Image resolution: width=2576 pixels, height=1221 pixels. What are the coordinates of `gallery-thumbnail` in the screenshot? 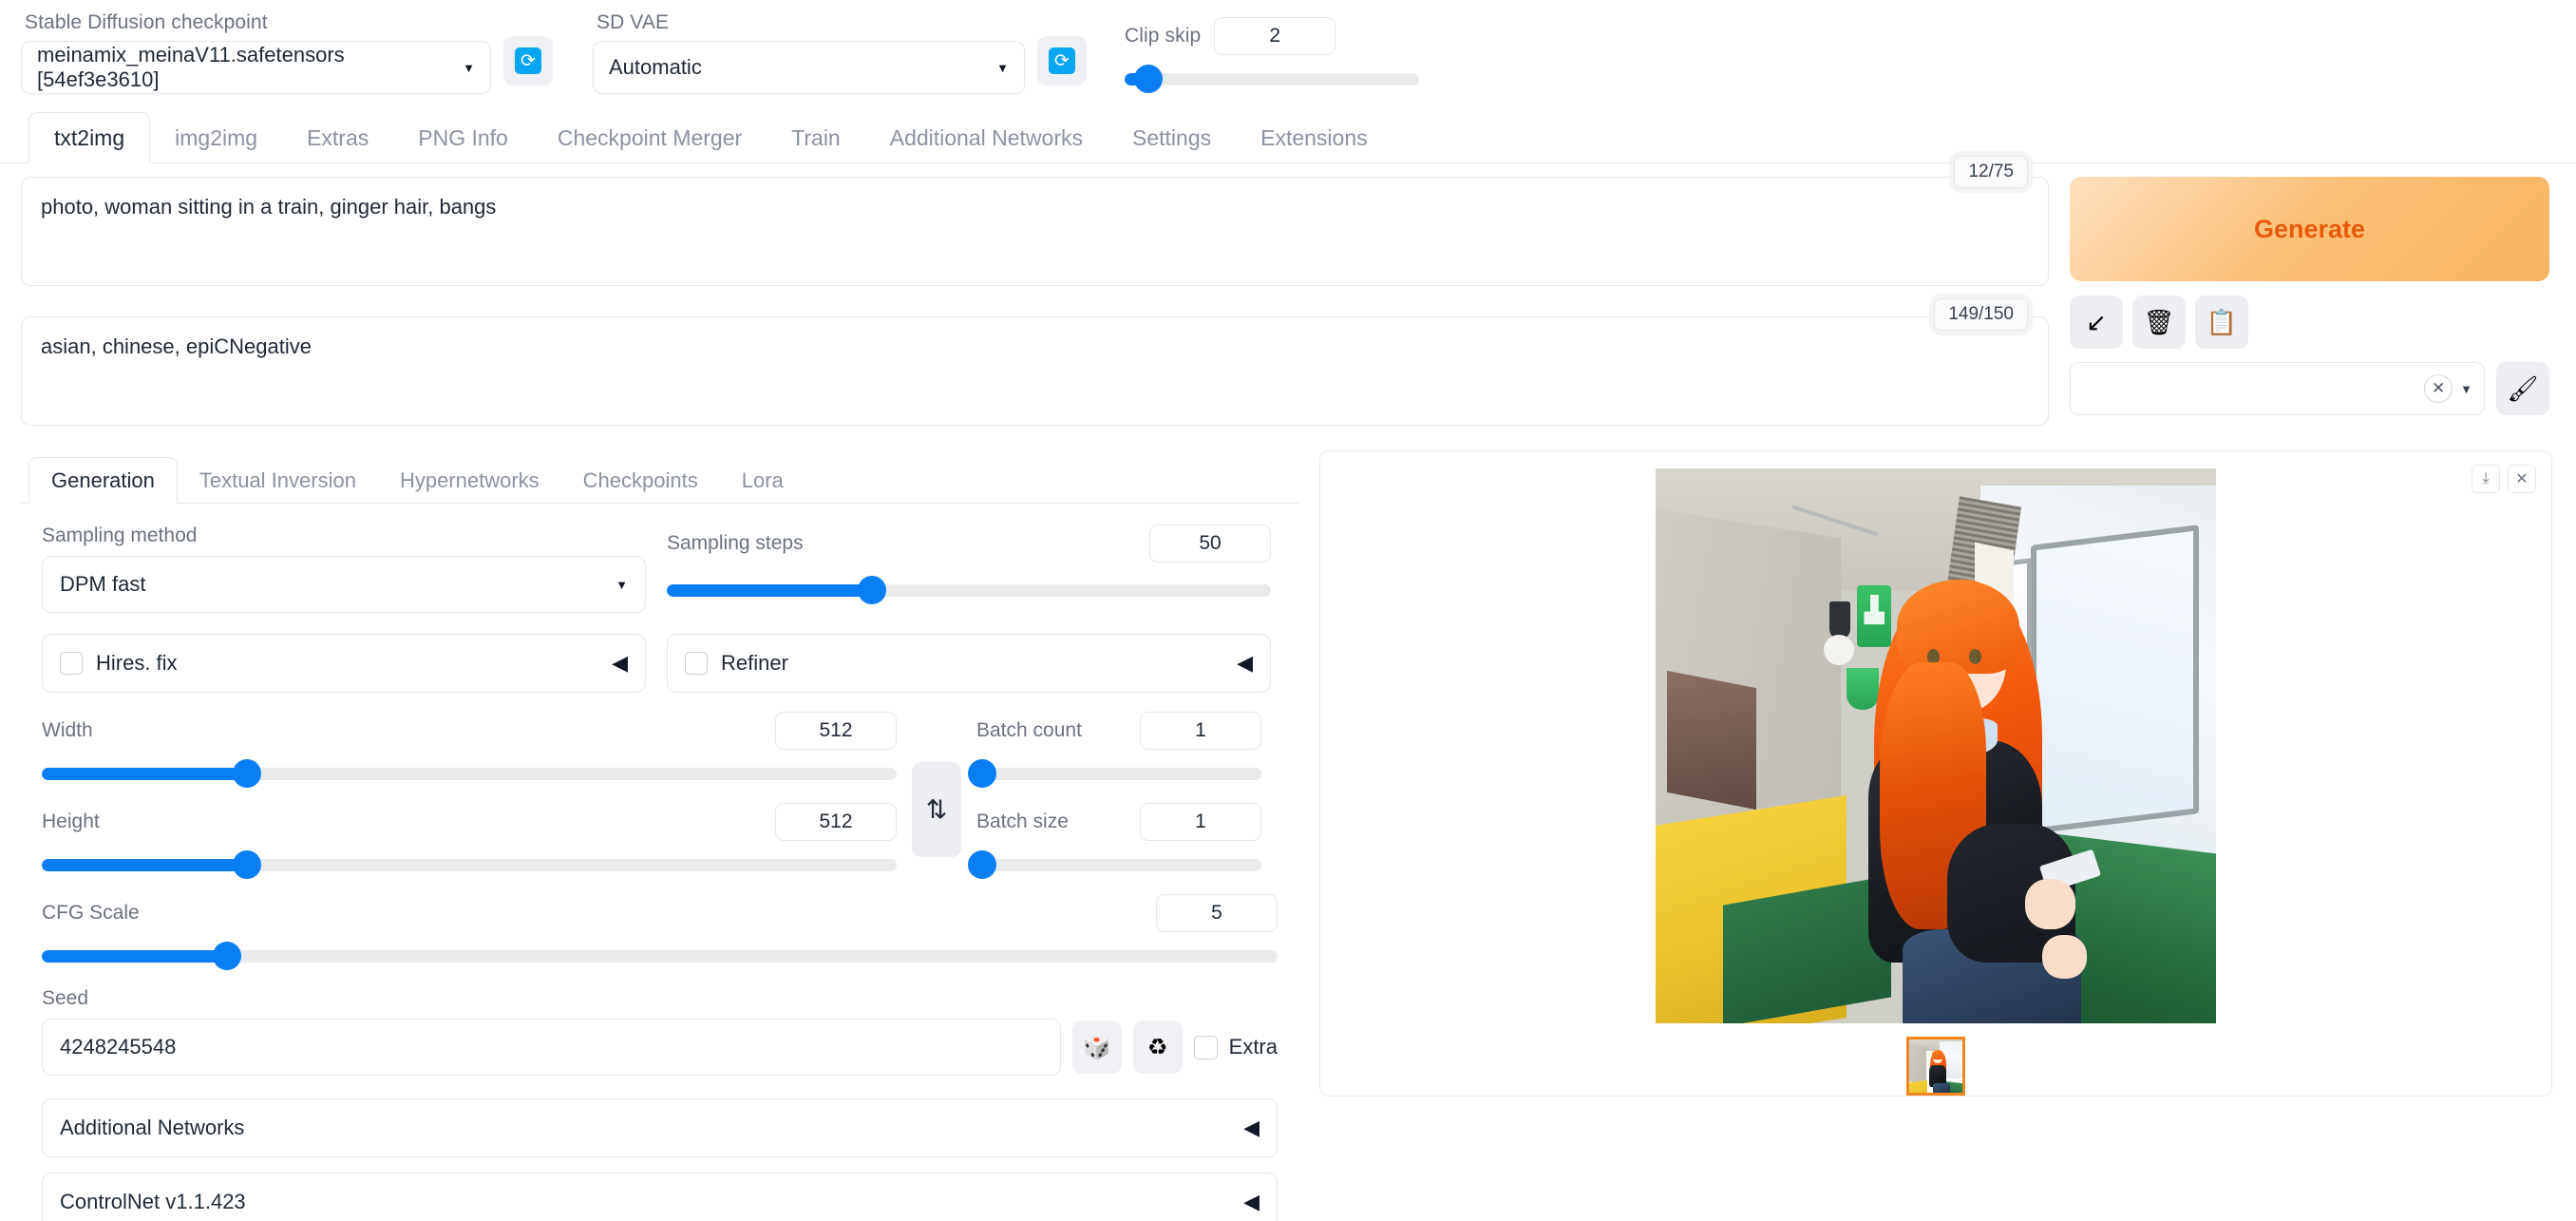 It's located at (1935, 1066).